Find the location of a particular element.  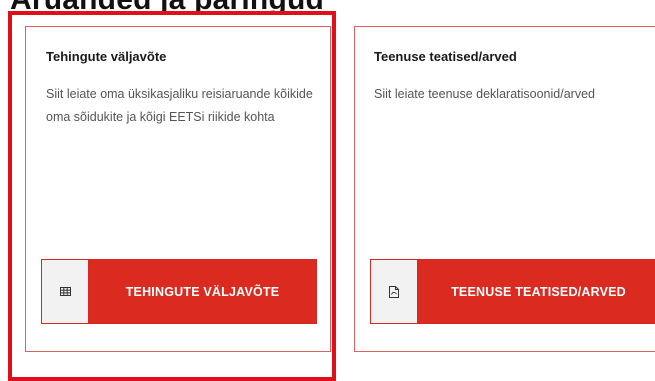

transaction-statement-button: TEHINGUTE VÄLJAVÕTE is located at coordinates (179, 291).